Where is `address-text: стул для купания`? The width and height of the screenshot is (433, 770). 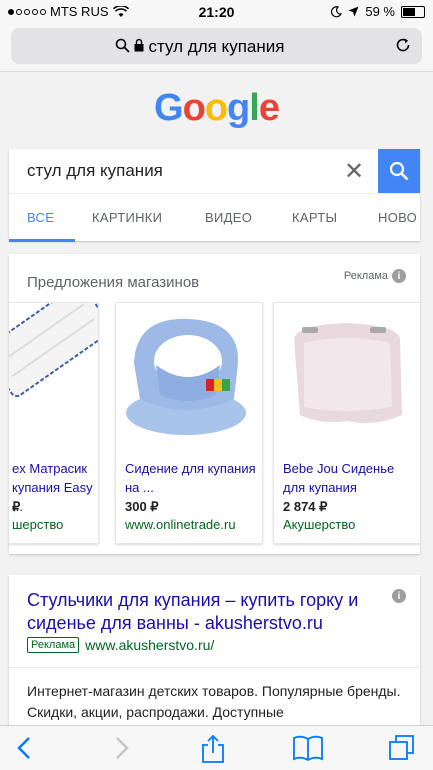 address-text: стул для купания is located at coordinates (216, 46).